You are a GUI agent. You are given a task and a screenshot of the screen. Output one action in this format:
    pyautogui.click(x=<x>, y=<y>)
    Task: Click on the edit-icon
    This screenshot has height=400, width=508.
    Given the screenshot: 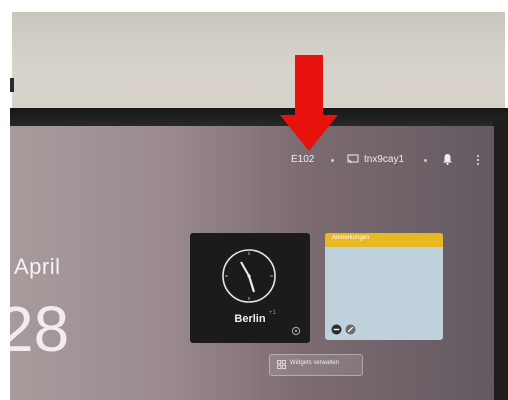 What is the action you would take?
    pyautogui.click(x=350, y=329)
    